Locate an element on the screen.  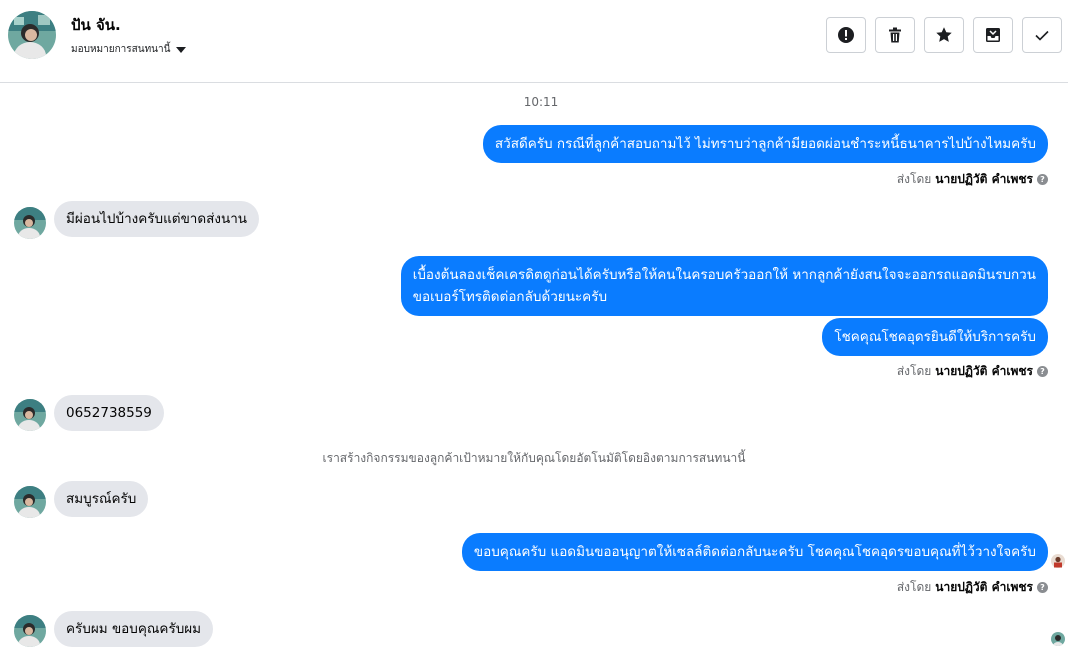
trash-icon is located at coordinates (895, 35).